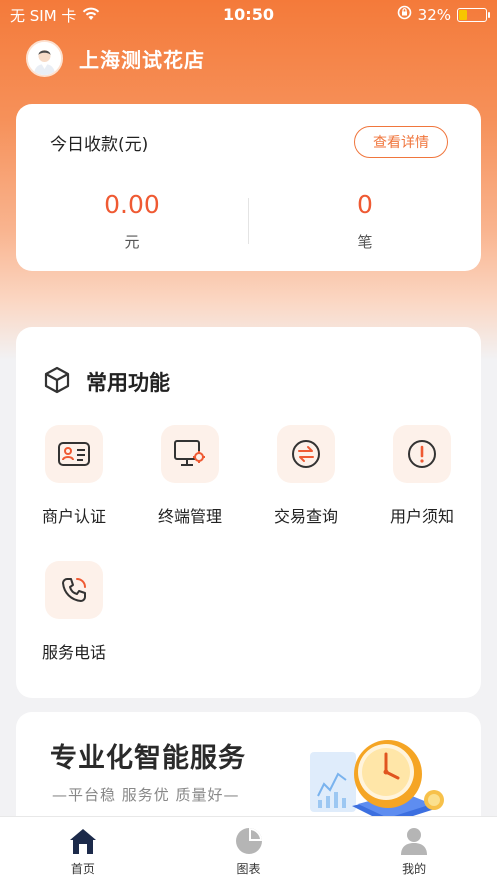 This screenshot has width=497, height=883. Describe the element at coordinates (249, 841) in the screenshot. I see `pie-chart-icon` at that location.